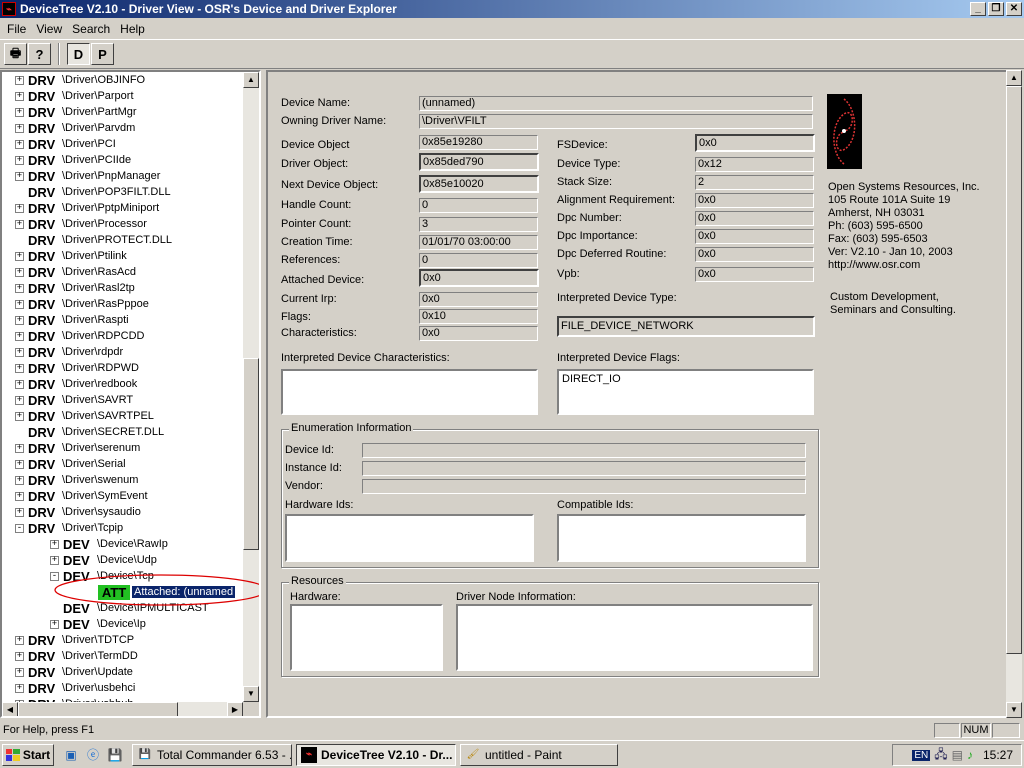 The height and width of the screenshot is (768, 1024). Describe the element at coordinates (111, 176) in the screenshot. I see `tree-item-label: \Driver\PnpManager` at that location.